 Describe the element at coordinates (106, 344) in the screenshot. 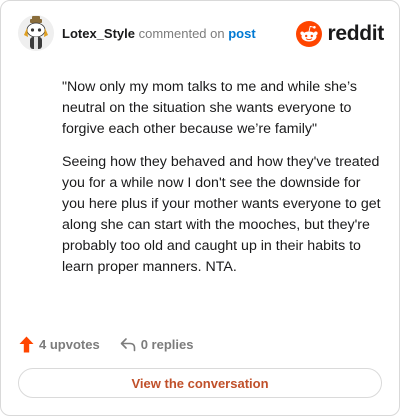

I see `comment-actions: 4 upvotes 0 replies` at that location.